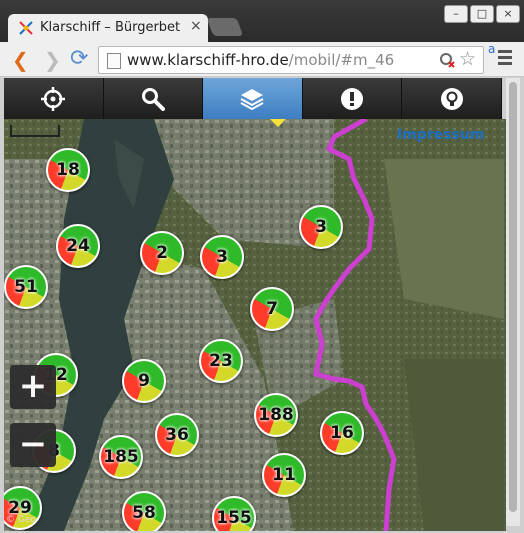 The width and height of the screenshot is (524, 533). I want to click on search-button, so click(153, 98).